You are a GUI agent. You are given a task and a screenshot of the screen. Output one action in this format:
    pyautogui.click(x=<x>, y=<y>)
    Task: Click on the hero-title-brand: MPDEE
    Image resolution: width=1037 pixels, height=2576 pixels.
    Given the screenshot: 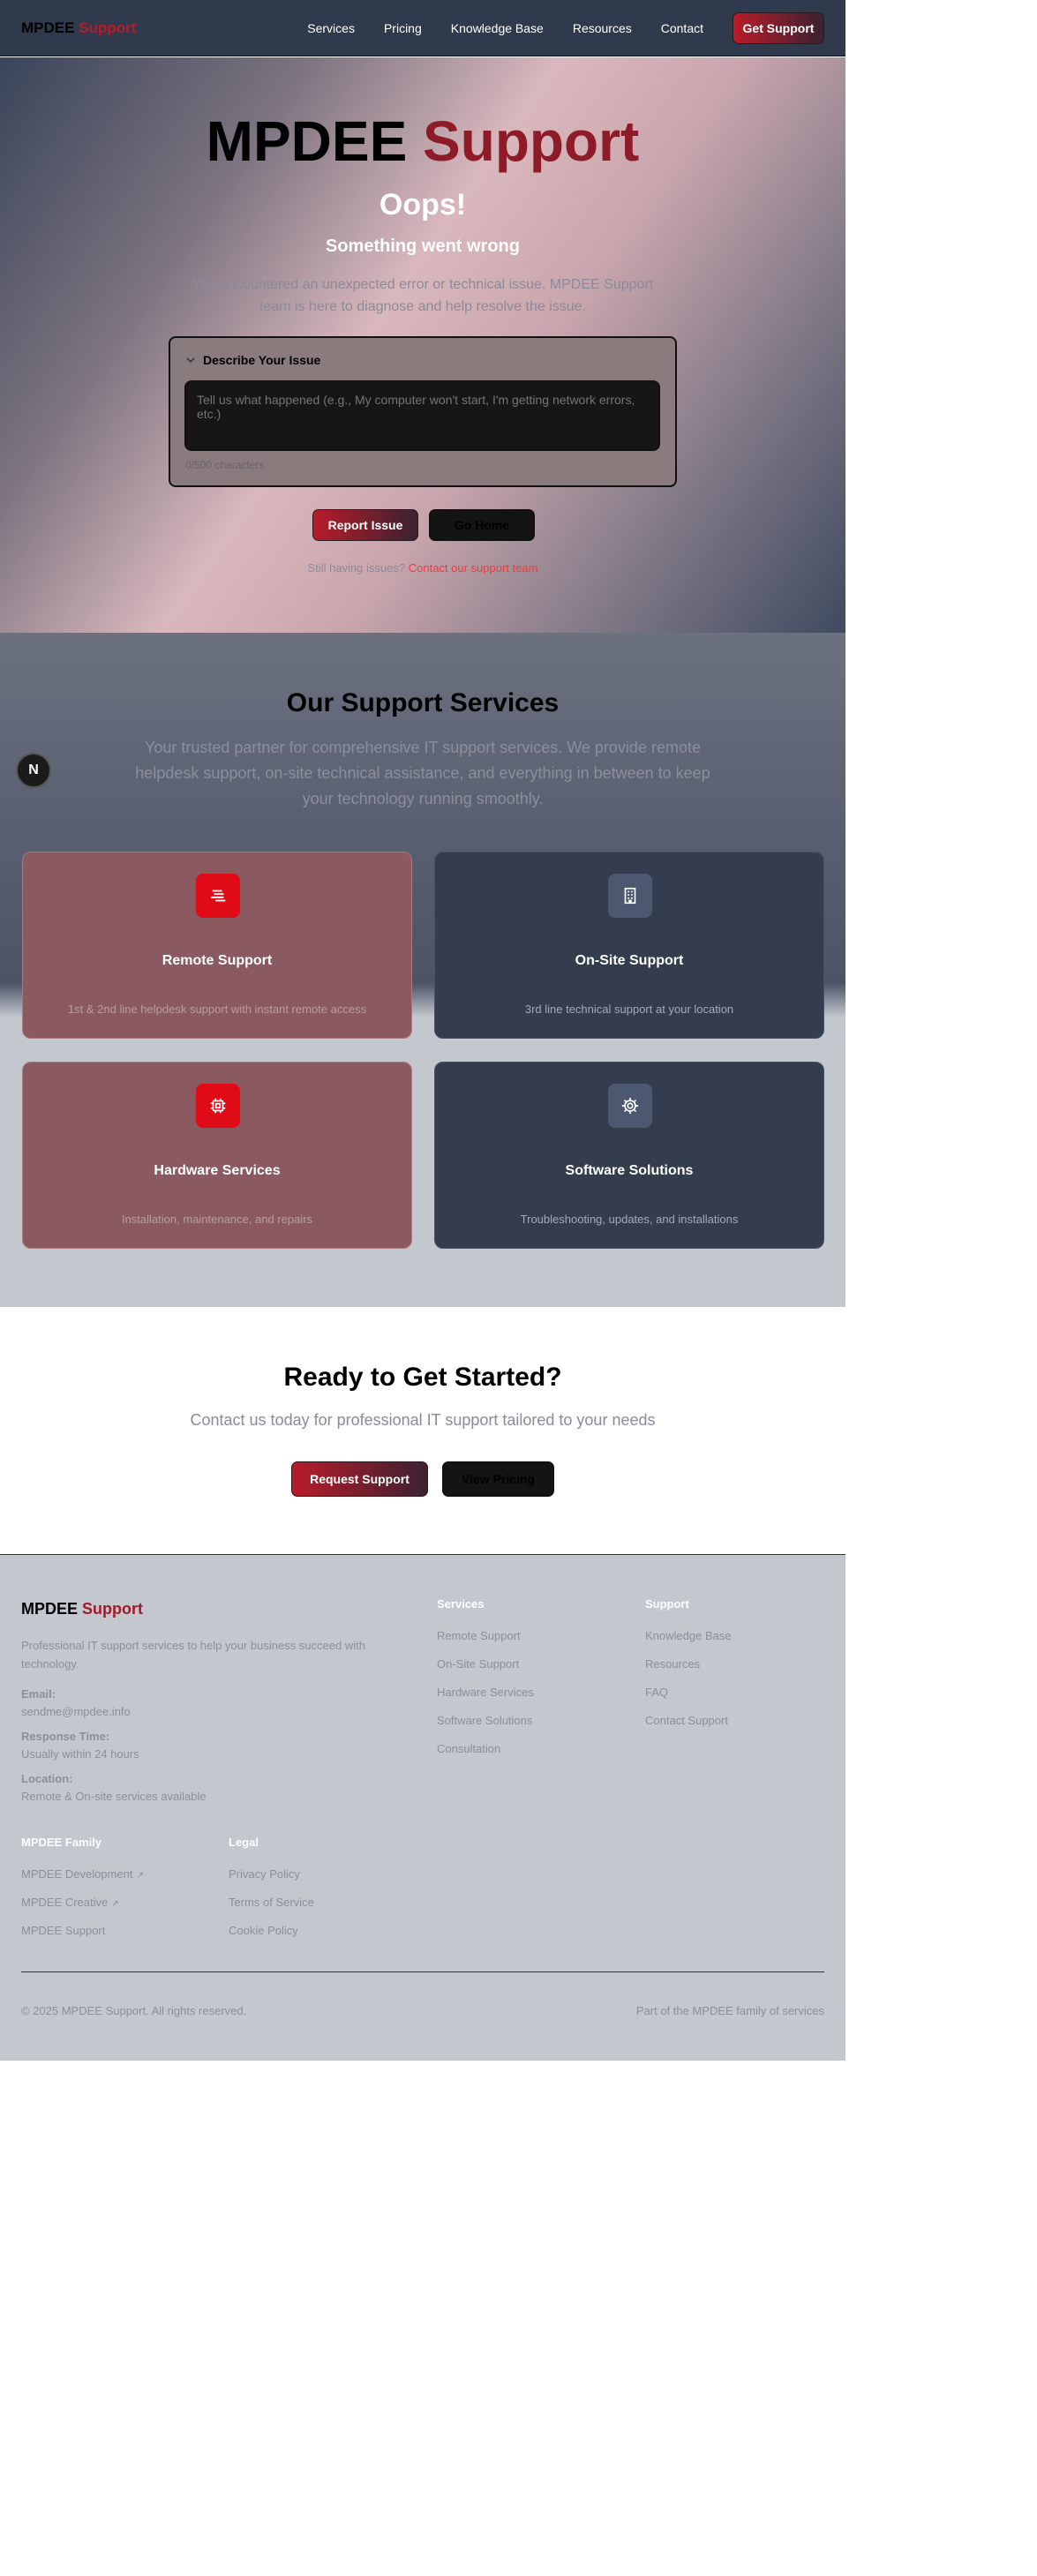 What is the action you would take?
    pyautogui.click(x=307, y=141)
    